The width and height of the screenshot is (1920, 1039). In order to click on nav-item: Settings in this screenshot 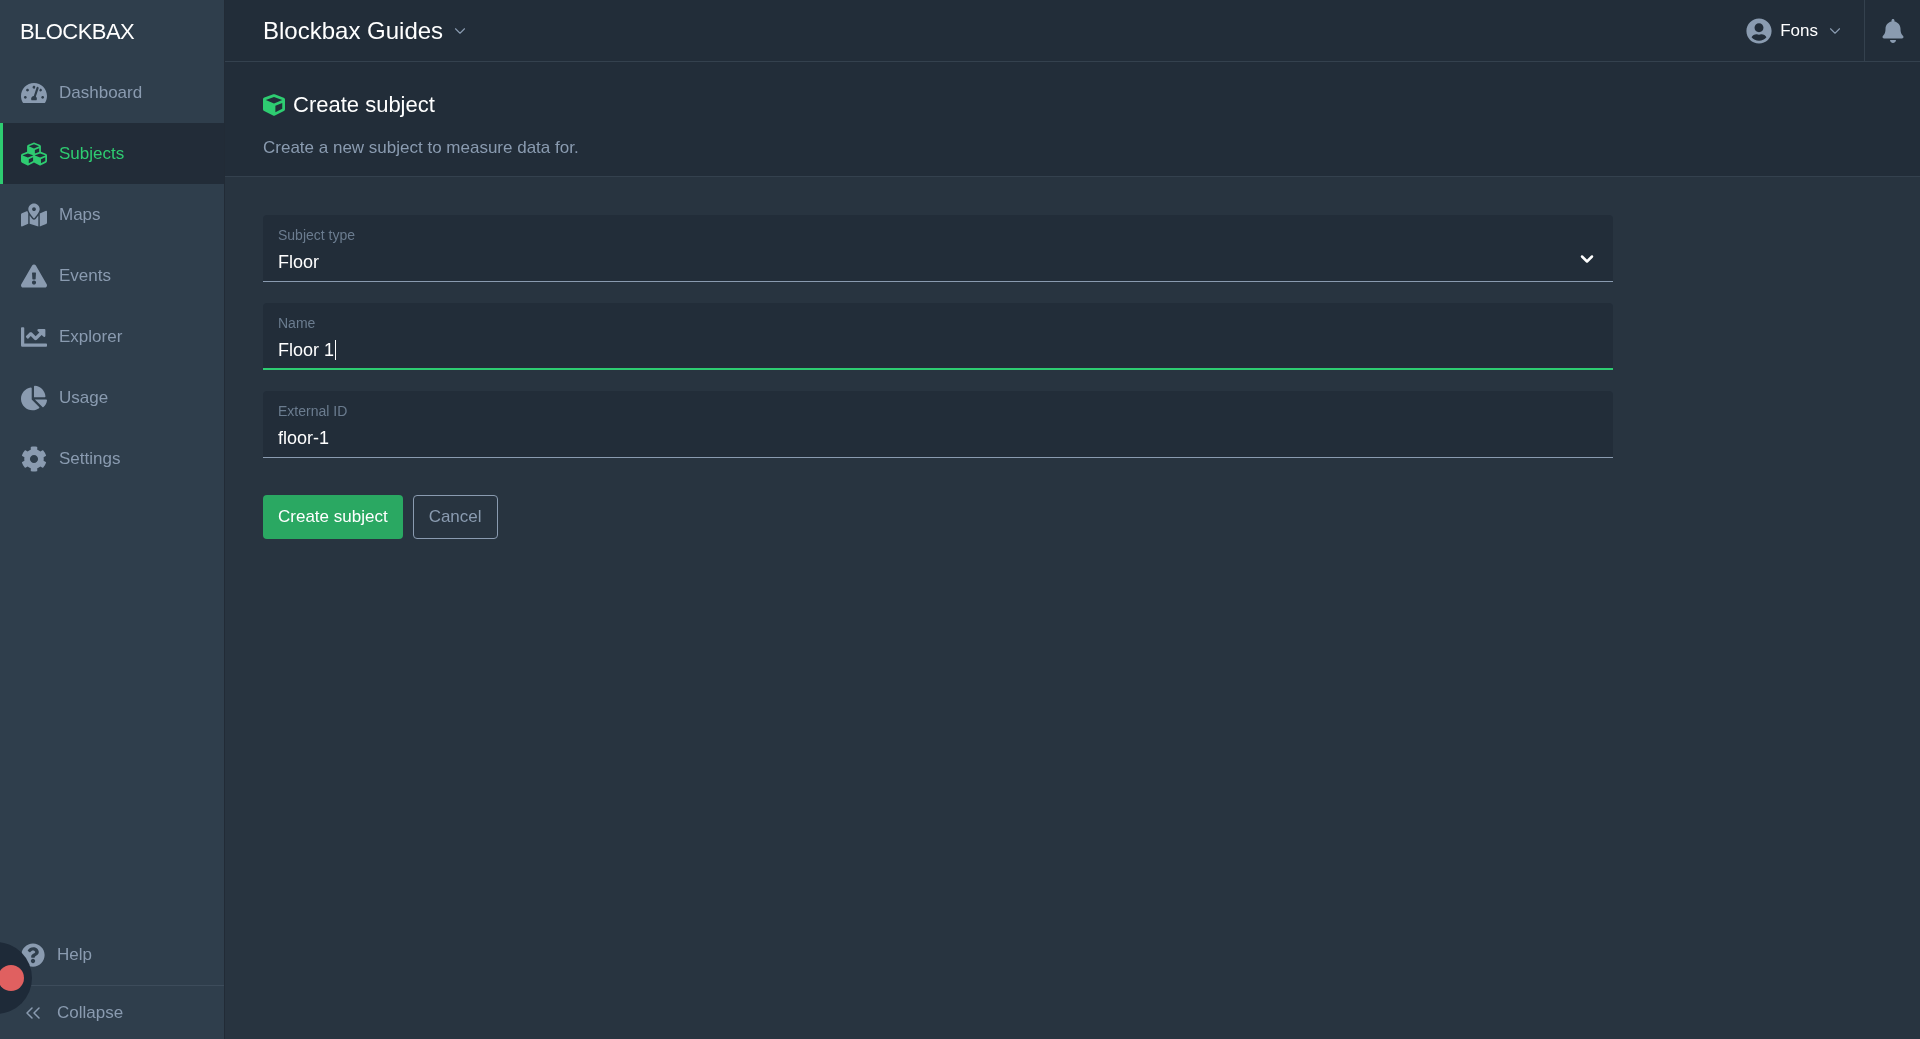, I will do `click(112, 458)`.